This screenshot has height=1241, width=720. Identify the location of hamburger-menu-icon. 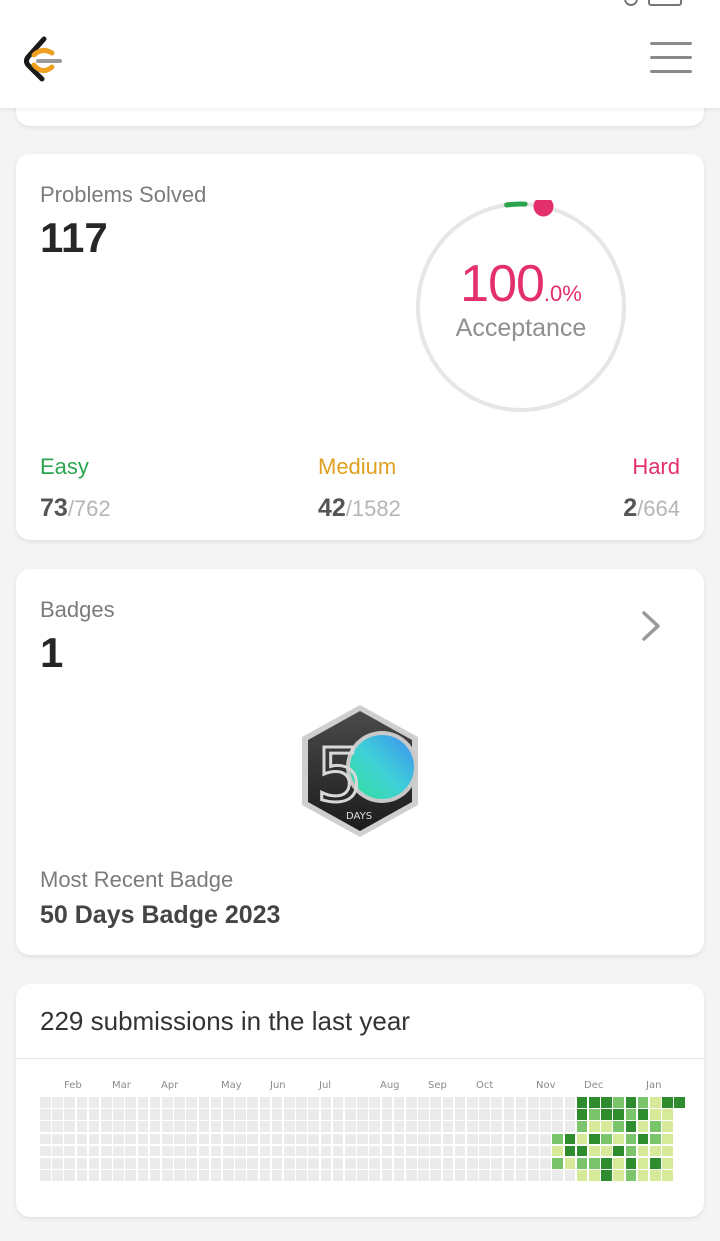
(671, 59).